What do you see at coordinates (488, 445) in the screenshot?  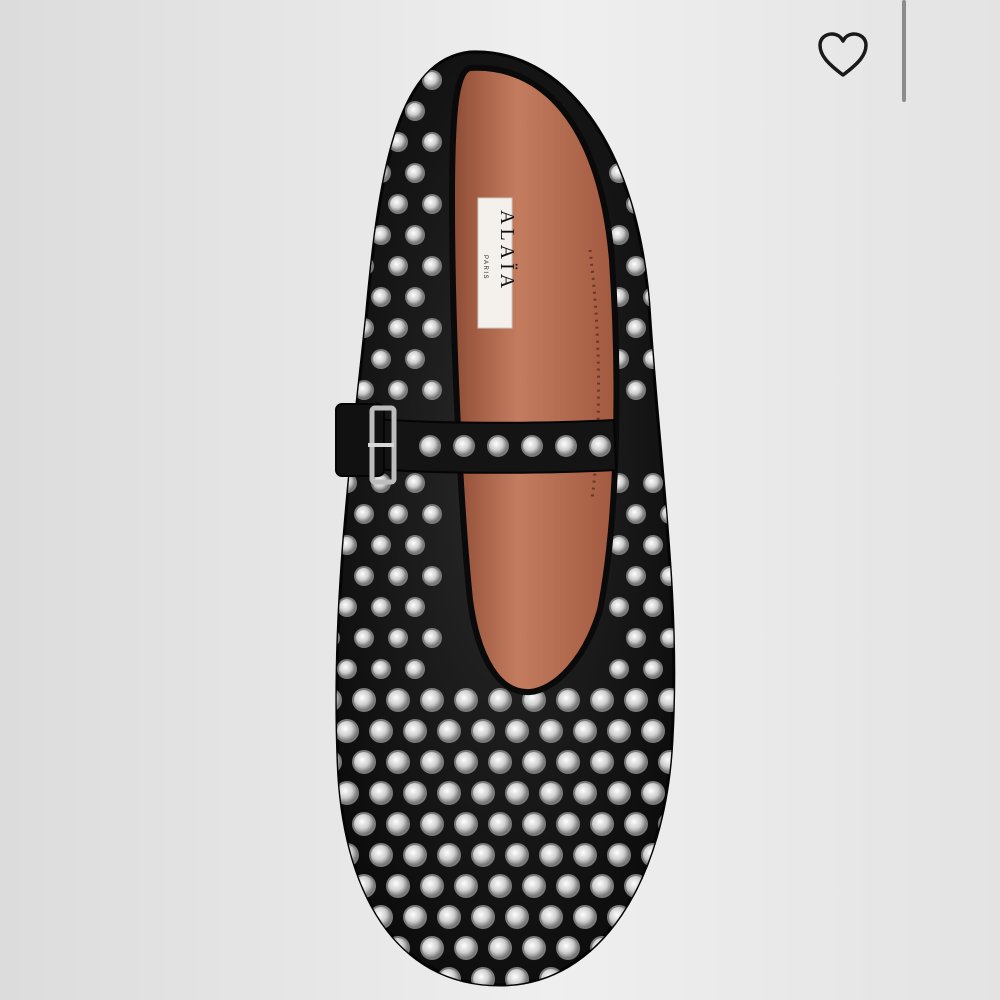 I see `mary-jane-strap` at bounding box center [488, 445].